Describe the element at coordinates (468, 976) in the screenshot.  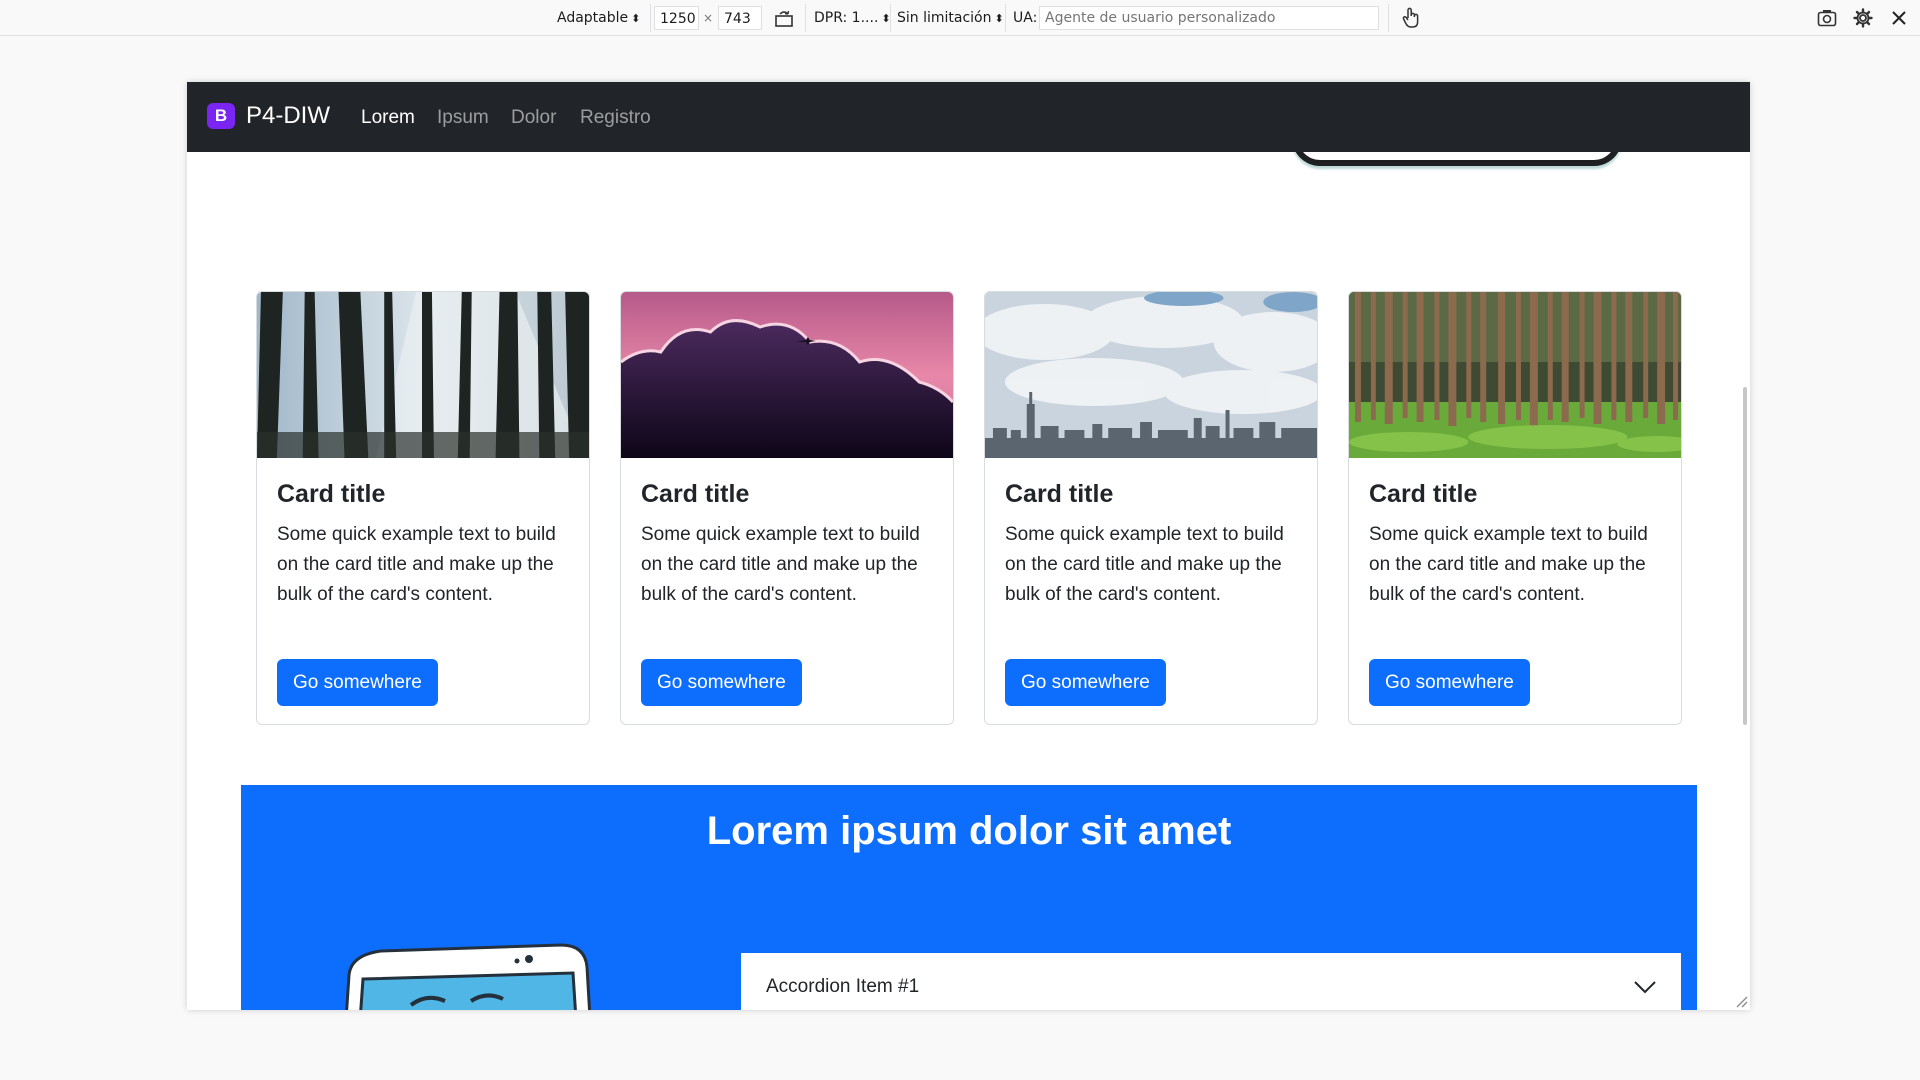
I see `monitor-character-illustration` at that location.